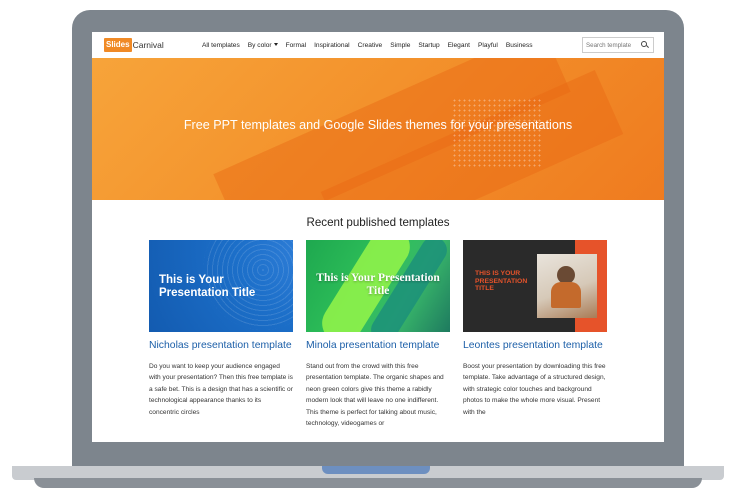  I want to click on section-title: Recent published templates, so click(378, 222).